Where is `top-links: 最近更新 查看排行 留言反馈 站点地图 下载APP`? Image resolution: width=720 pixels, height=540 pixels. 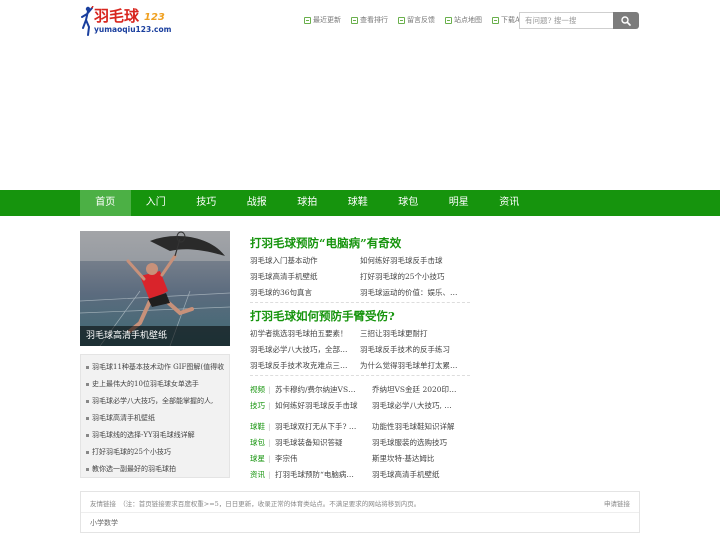
top-links: 最近更新 查看排行 留言反馈 站点地图 下载APP is located at coordinates (416, 20).